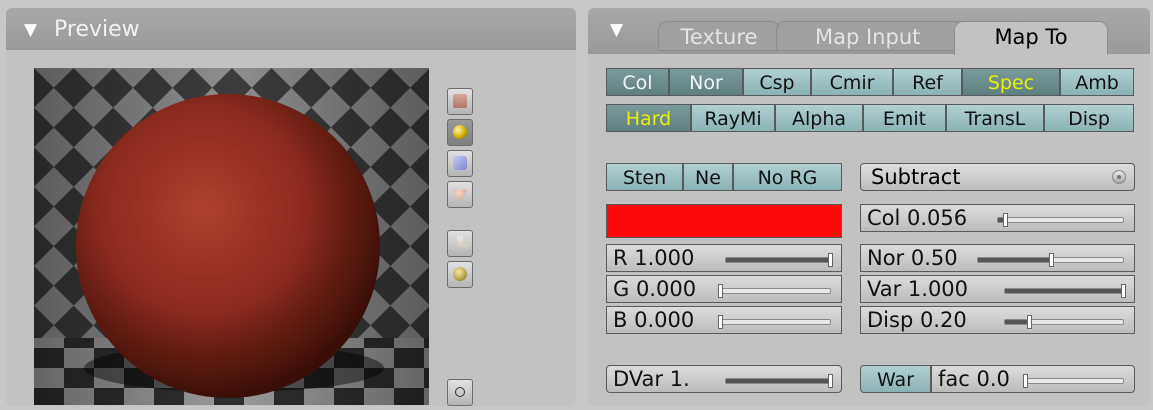  Describe the element at coordinates (1031, 38) in the screenshot. I see `tab-map-to: Map To` at that location.